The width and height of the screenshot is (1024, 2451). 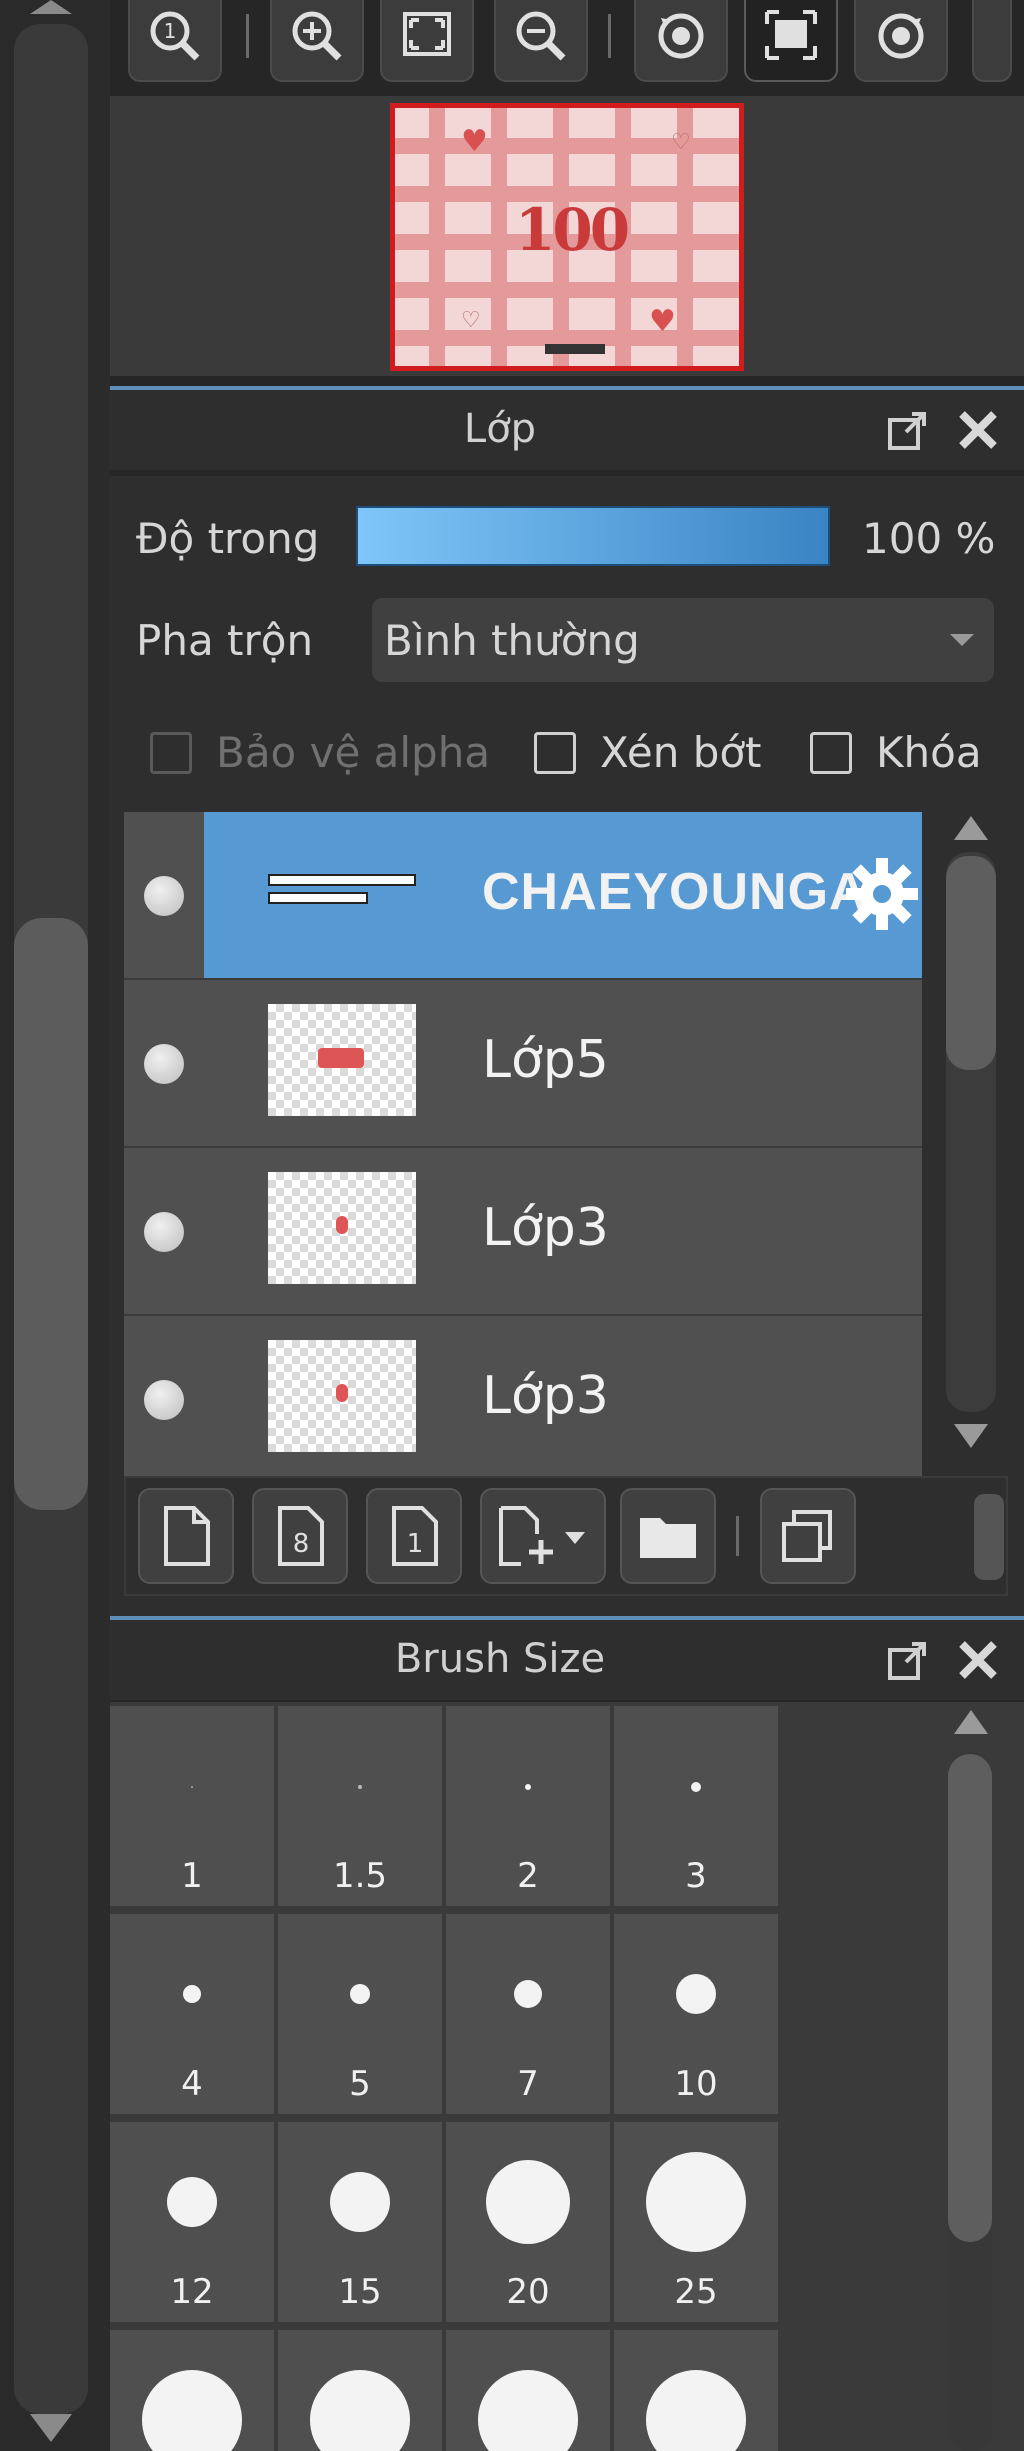 What do you see at coordinates (668, 1536) in the screenshot?
I see `new-folder-button` at bounding box center [668, 1536].